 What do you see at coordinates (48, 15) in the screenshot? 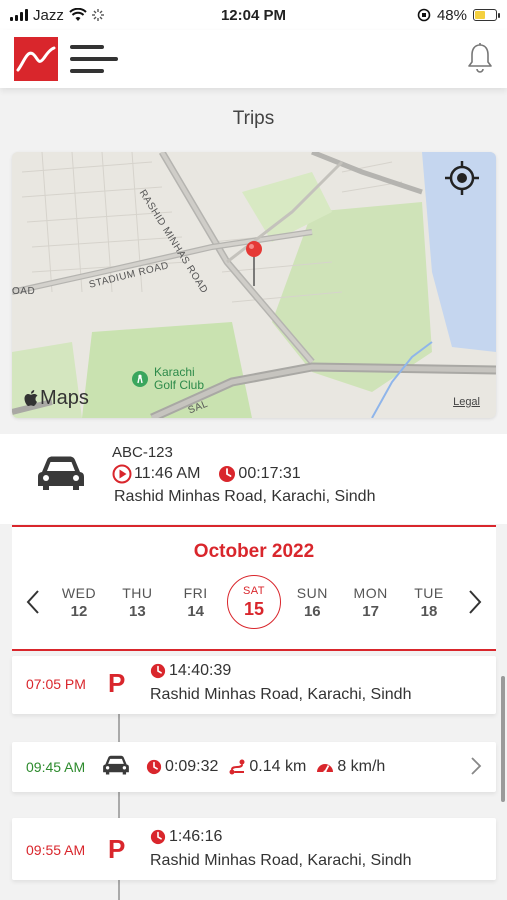
I see `carrier-name: Jazz` at bounding box center [48, 15].